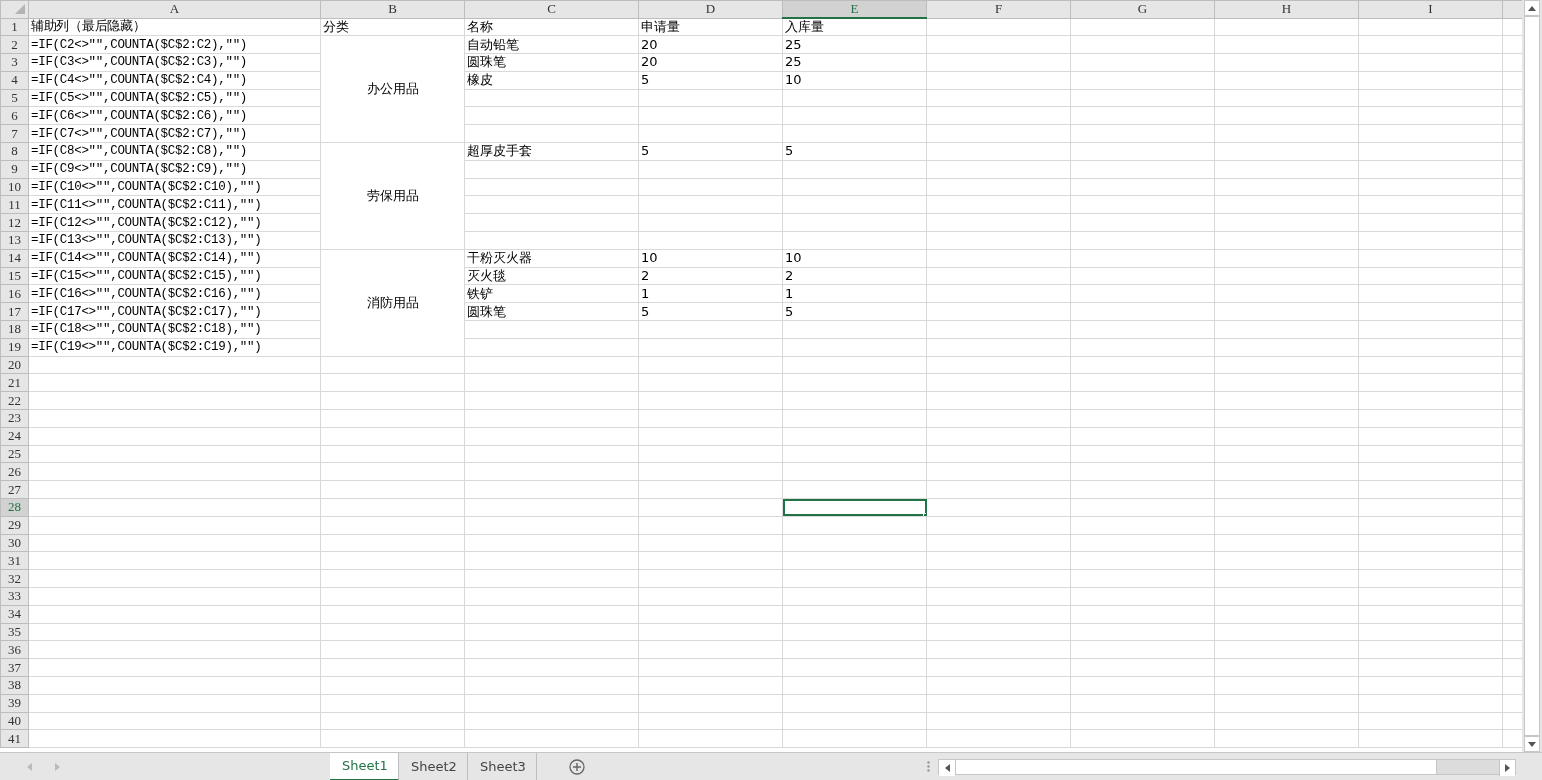 This screenshot has height=780, width=1542. I want to click on table-cell: =IF(C10<>"",COUNTA($C$2:C10),""), so click(174, 187).